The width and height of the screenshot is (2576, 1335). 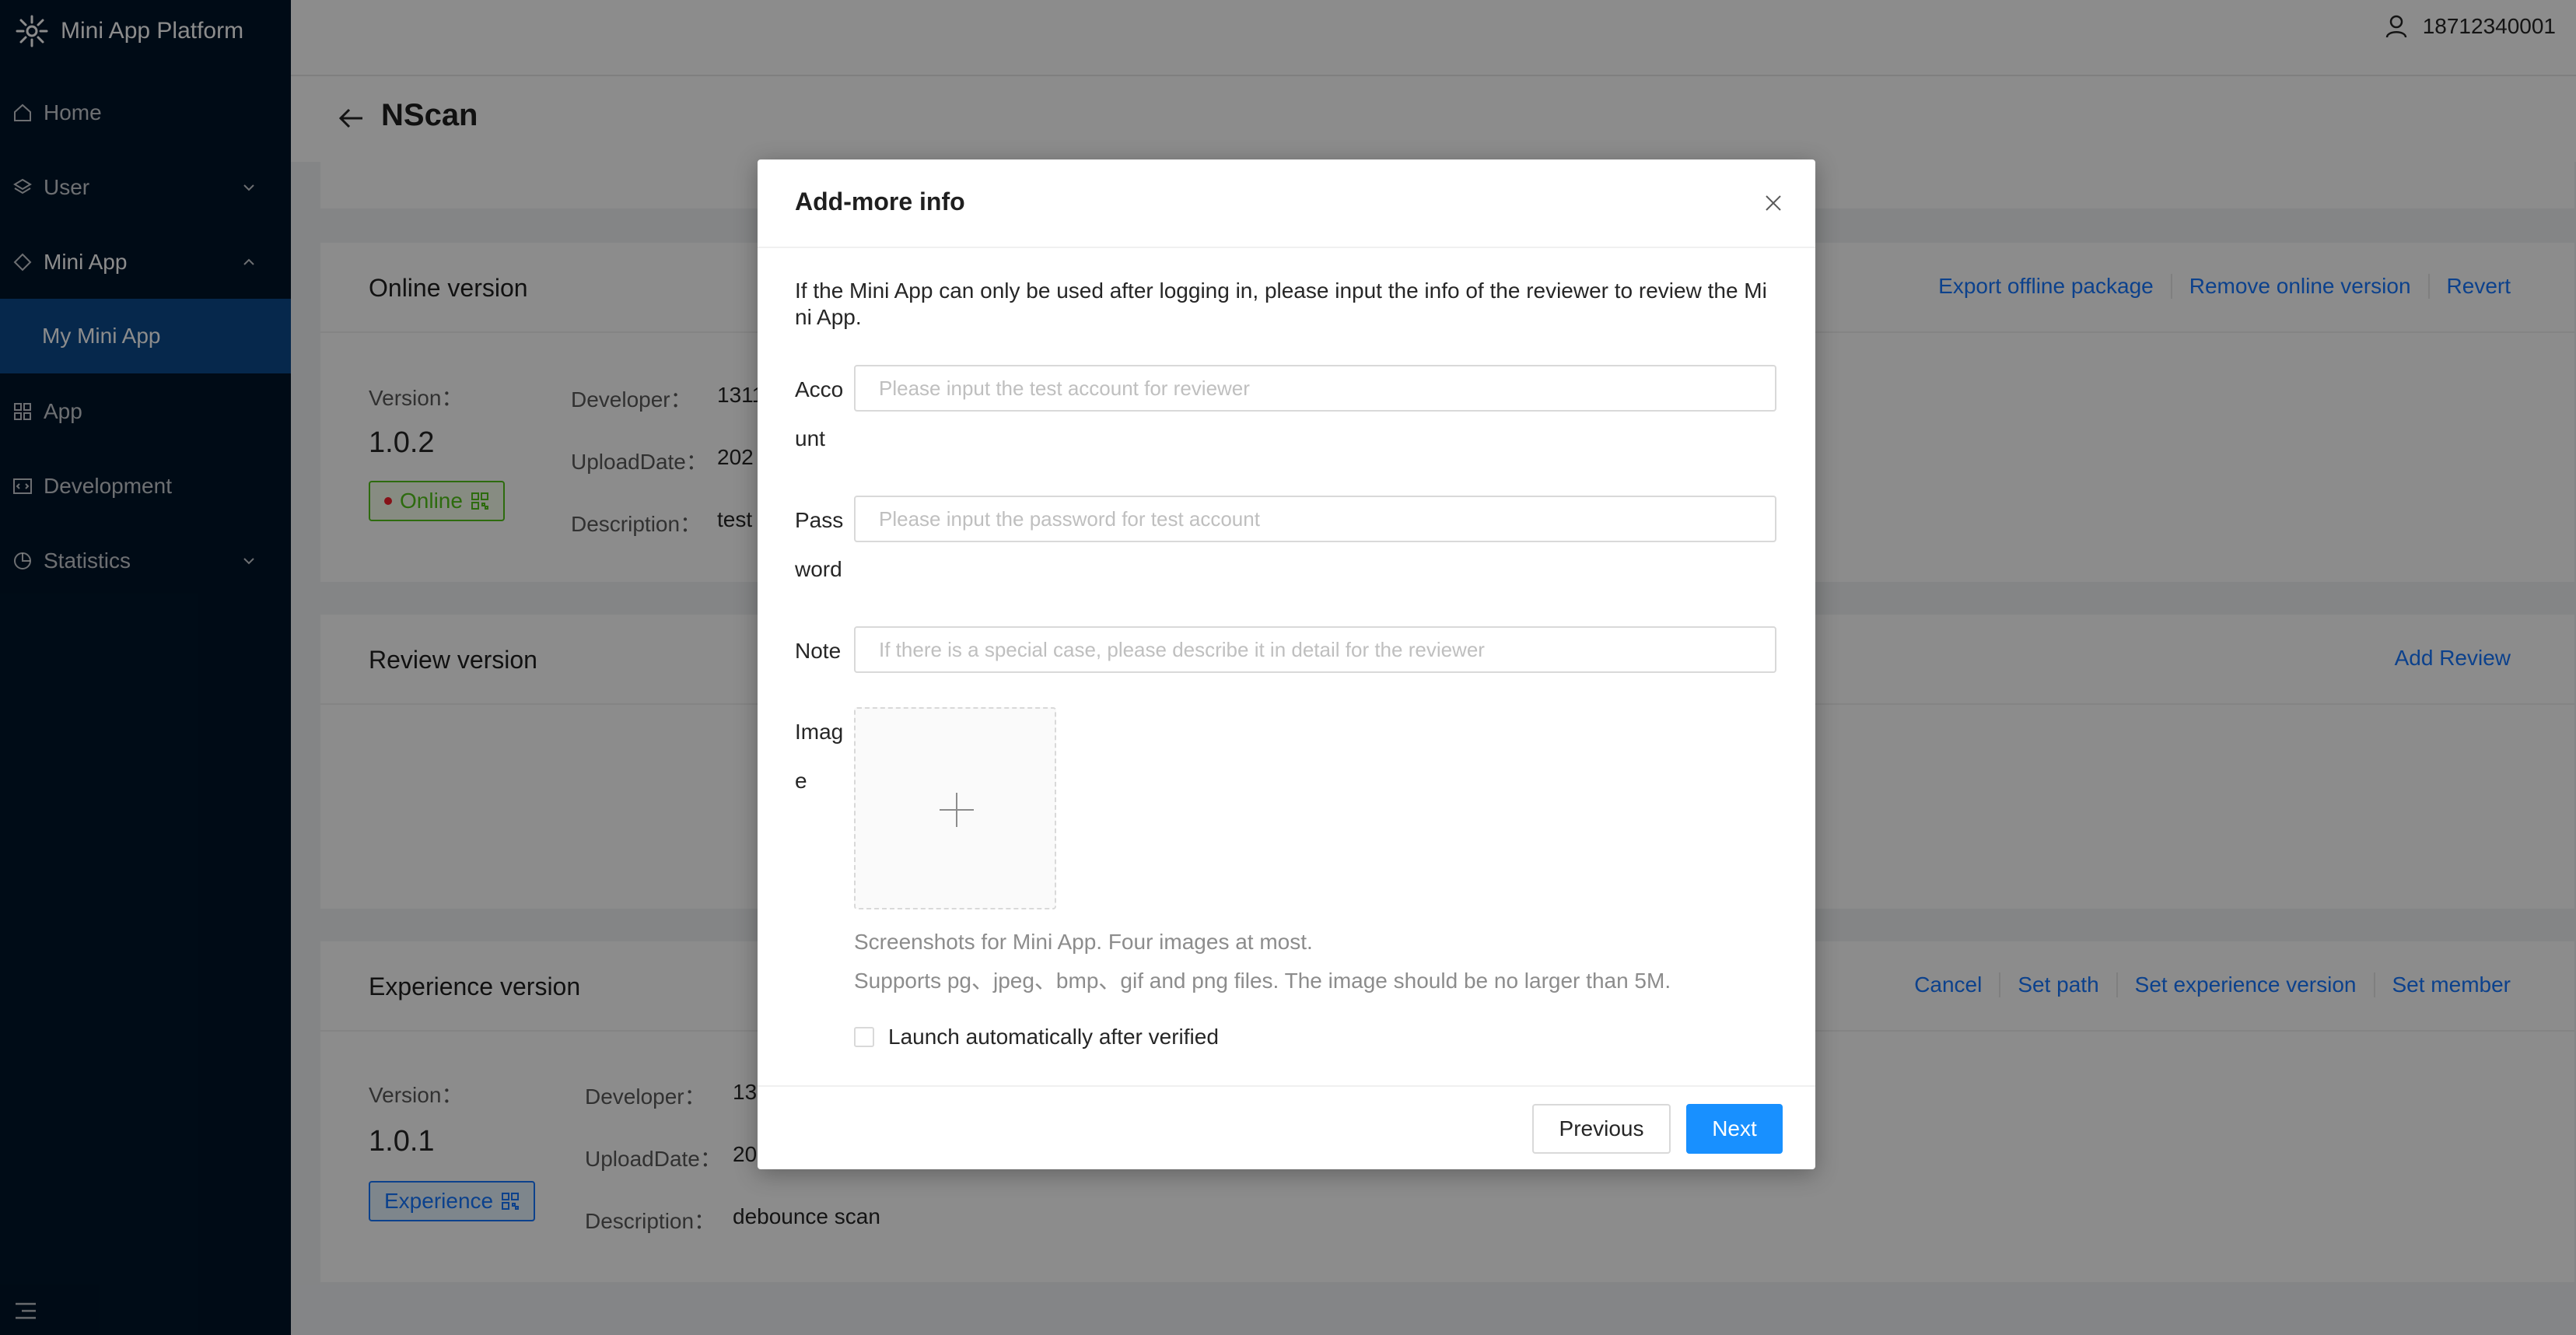 What do you see at coordinates (1602, 1129) in the screenshot?
I see `previous-button: Previous` at bounding box center [1602, 1129].